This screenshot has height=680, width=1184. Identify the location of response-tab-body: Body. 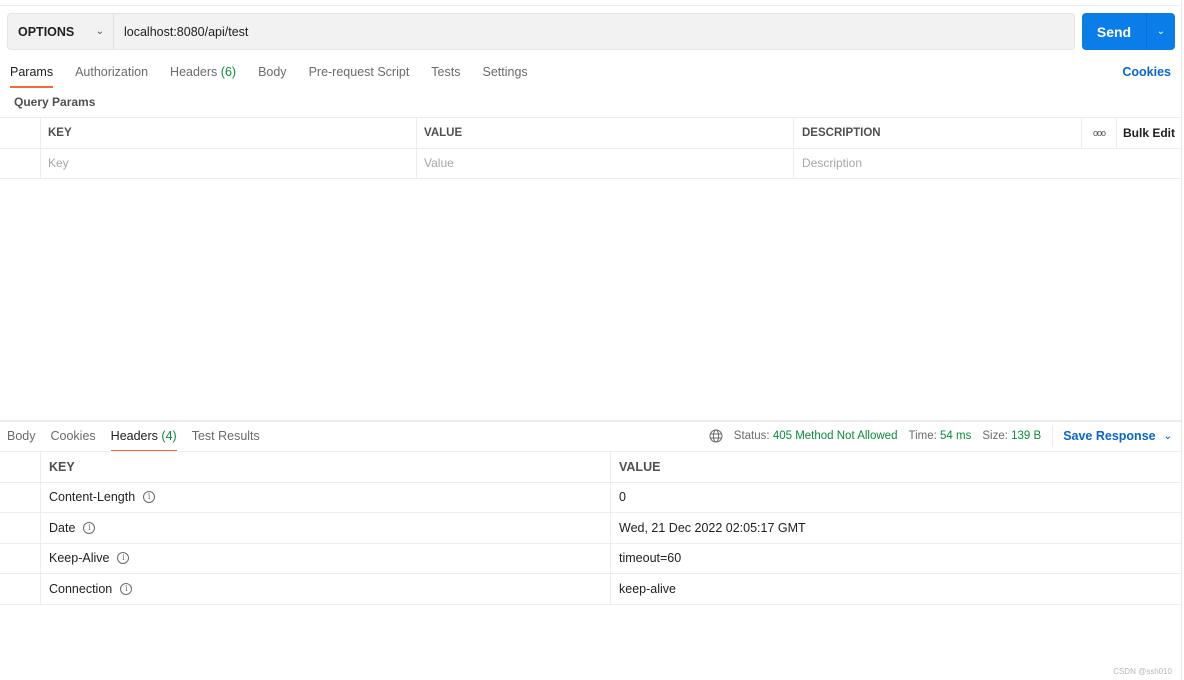
(21, 439).